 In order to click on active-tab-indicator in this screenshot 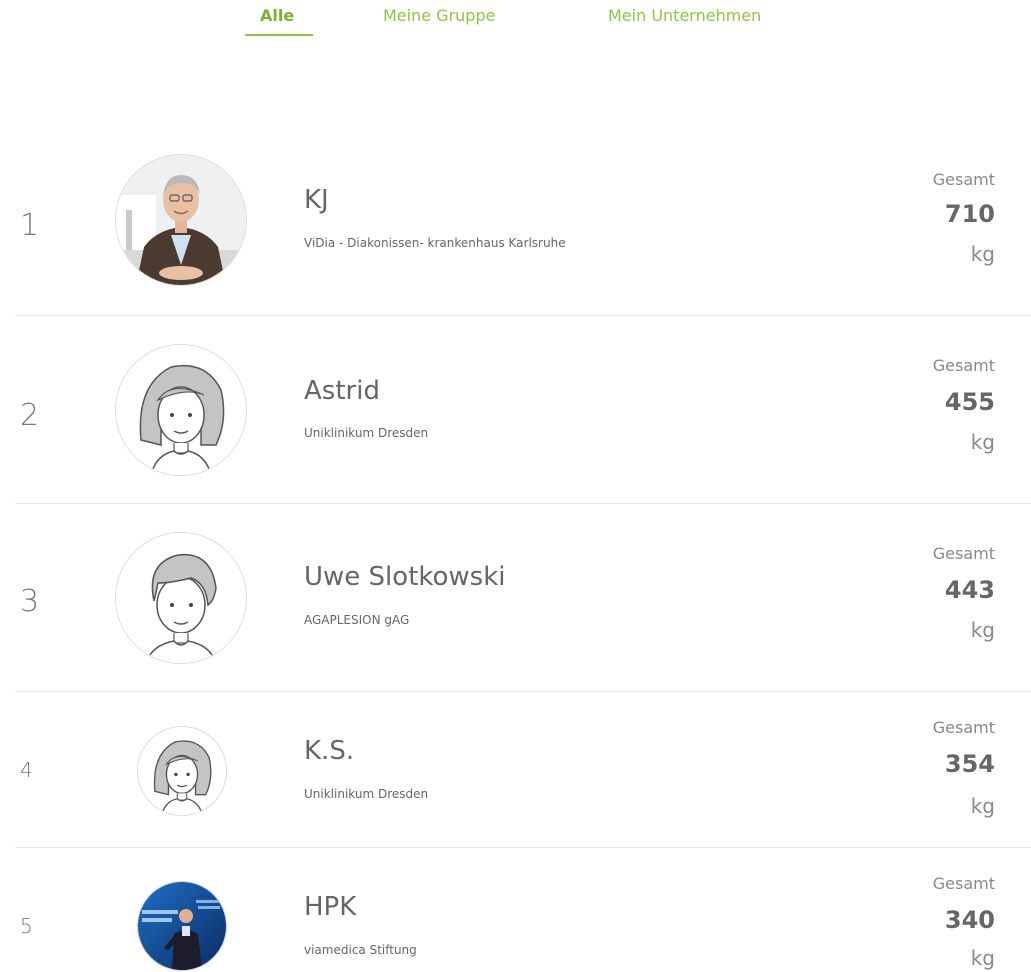, I will do `click(279, 35)`.